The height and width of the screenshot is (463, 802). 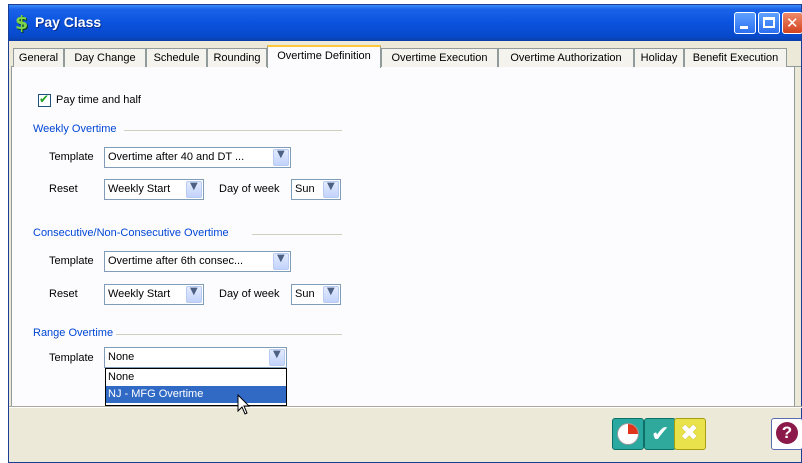 What do you see at coordinates (316, 294) in the screenshot?
I see `consecutive-day-of-week-select: Sun ▼` at bounding box center [316, 294].